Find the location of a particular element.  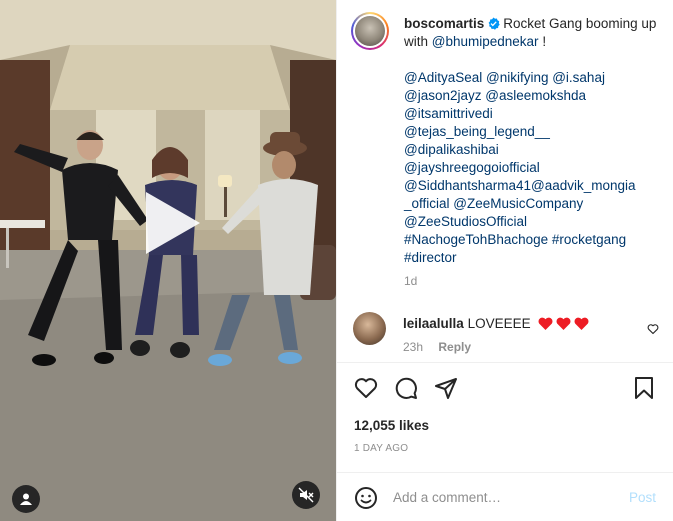

comment-item: leilaalulla LOVEEEE 23h Reply is located at coordinates (506, 335).